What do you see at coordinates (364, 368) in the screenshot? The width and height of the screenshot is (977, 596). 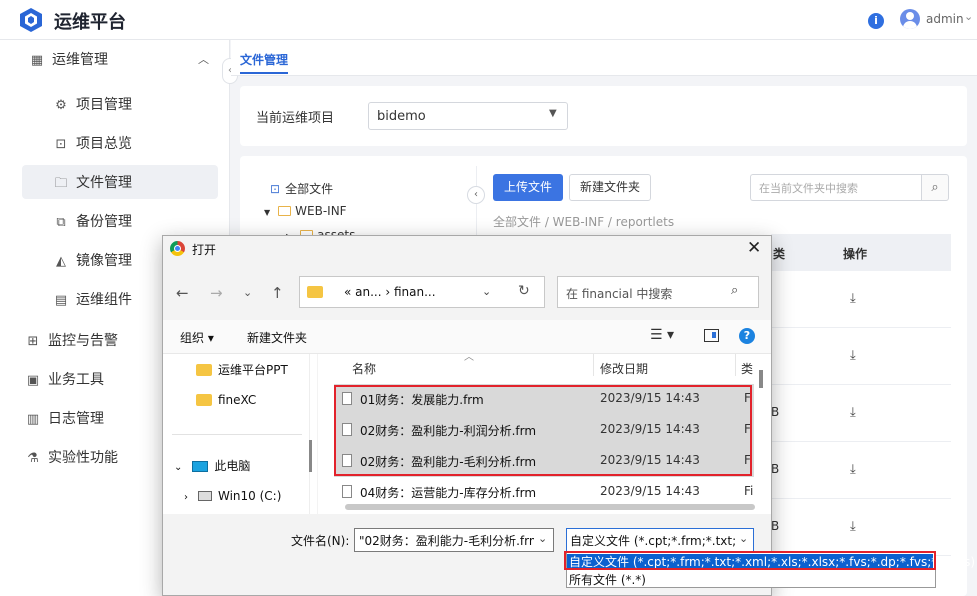 I see `col-name-header: 名称` at bounding box center [364, 368].